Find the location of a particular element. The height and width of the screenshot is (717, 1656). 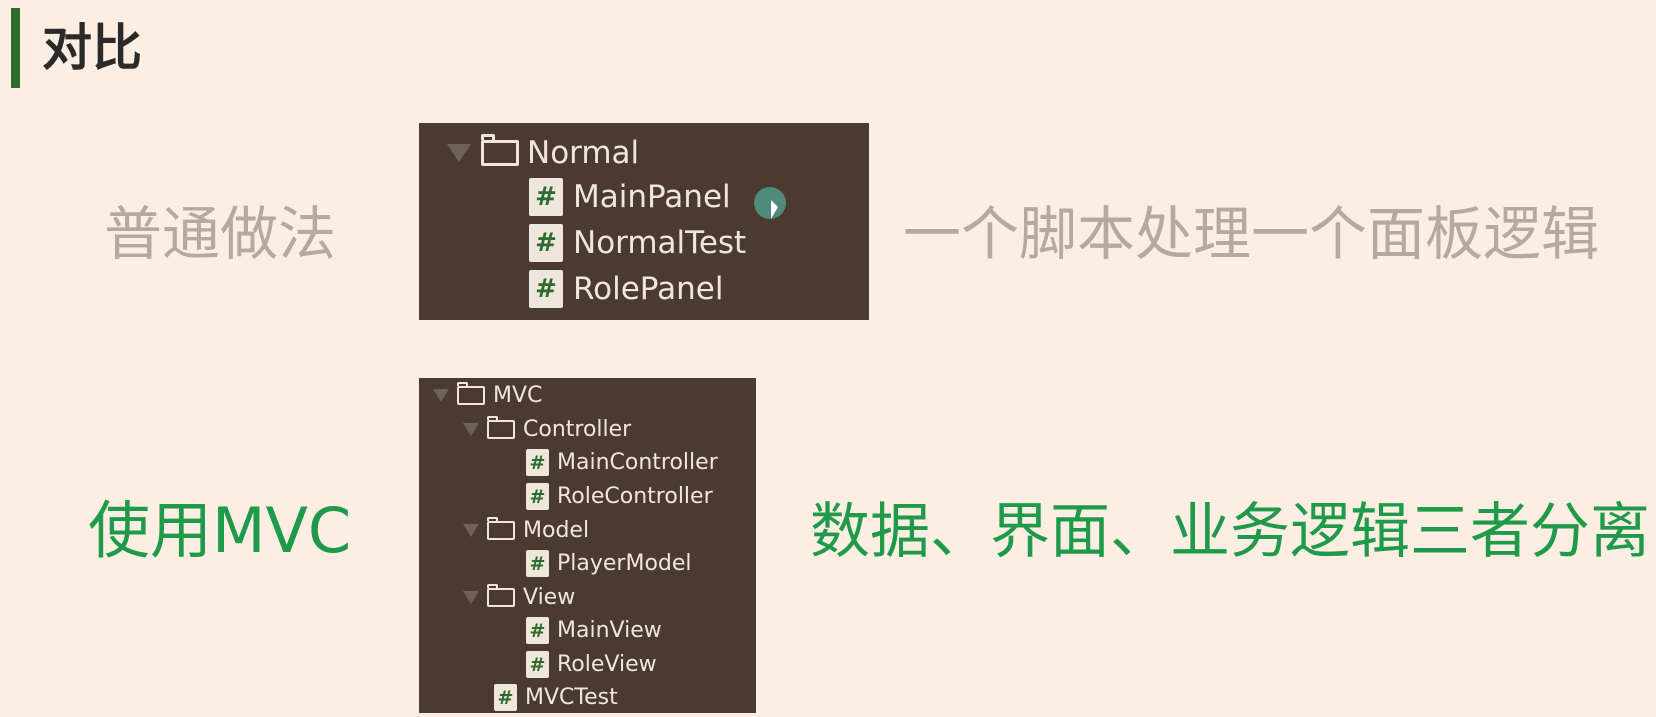

file-label: MainController is located at coordinates (637, 462).